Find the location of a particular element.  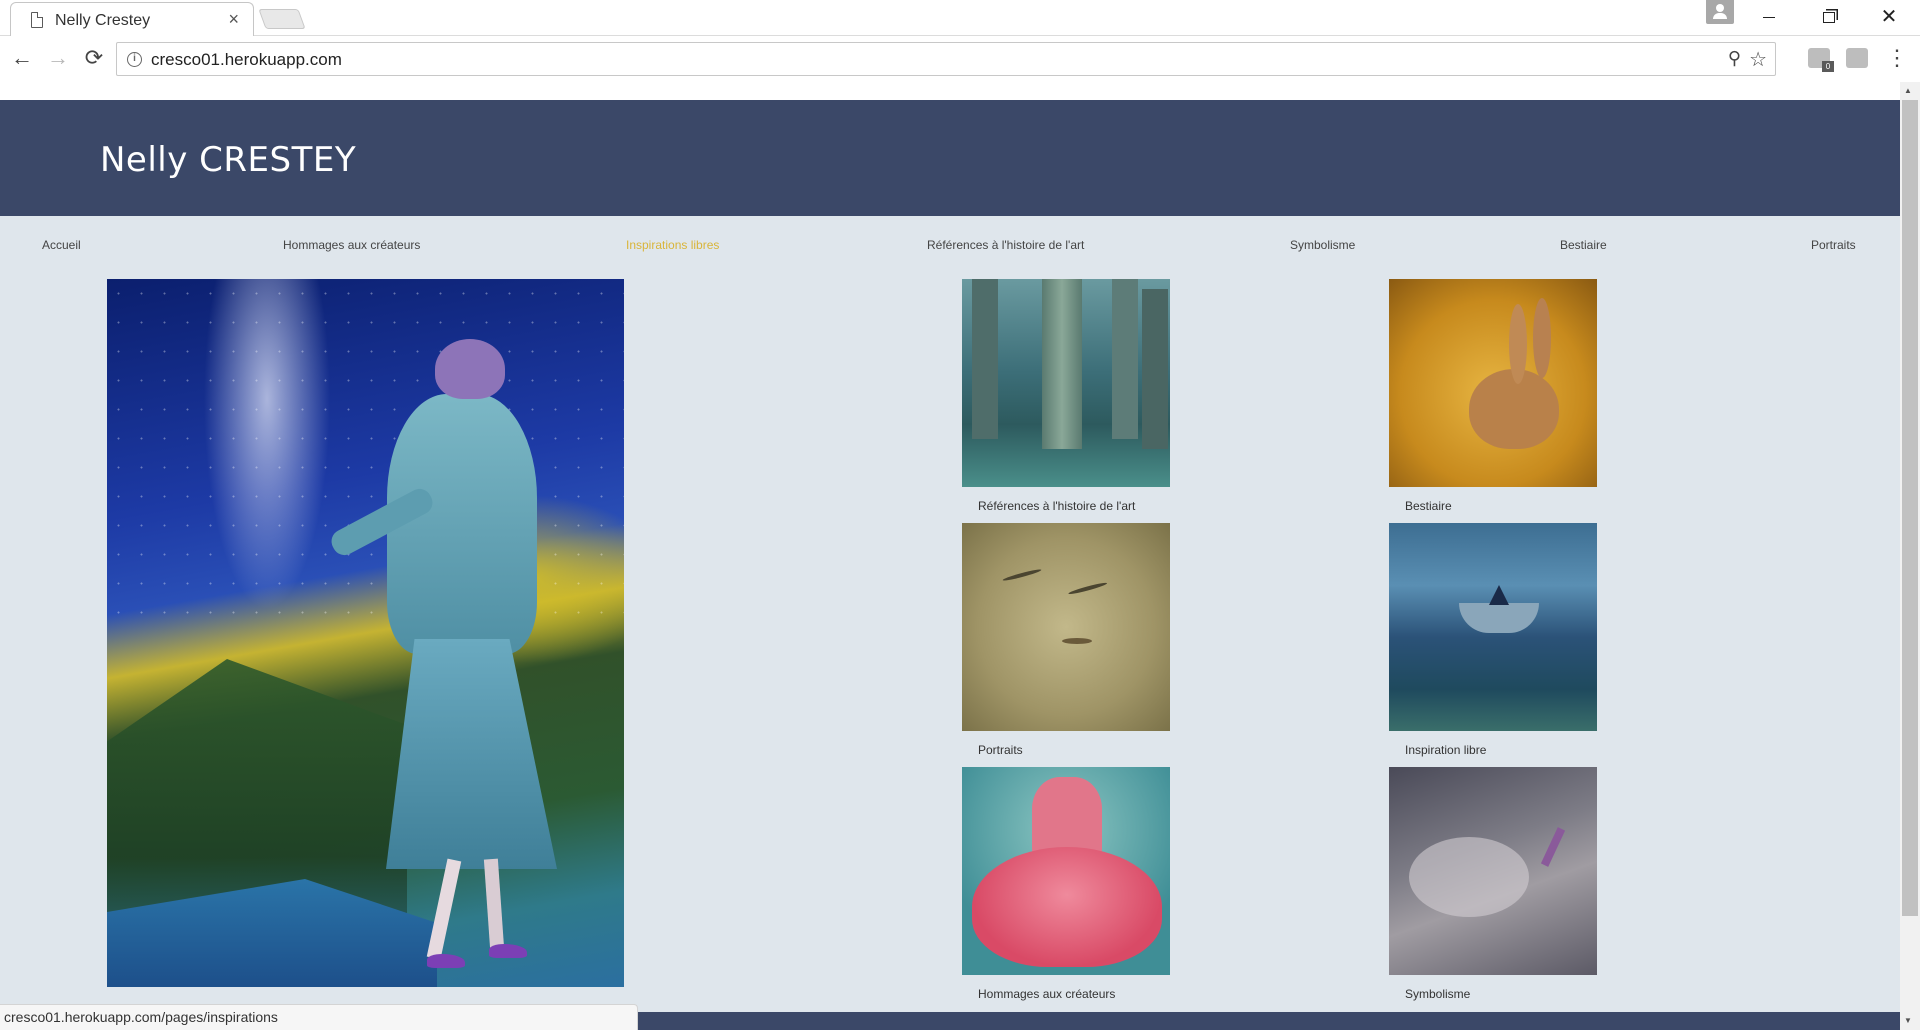

gallery-caption: Bestiaire is located at coordinates (1428, 506).